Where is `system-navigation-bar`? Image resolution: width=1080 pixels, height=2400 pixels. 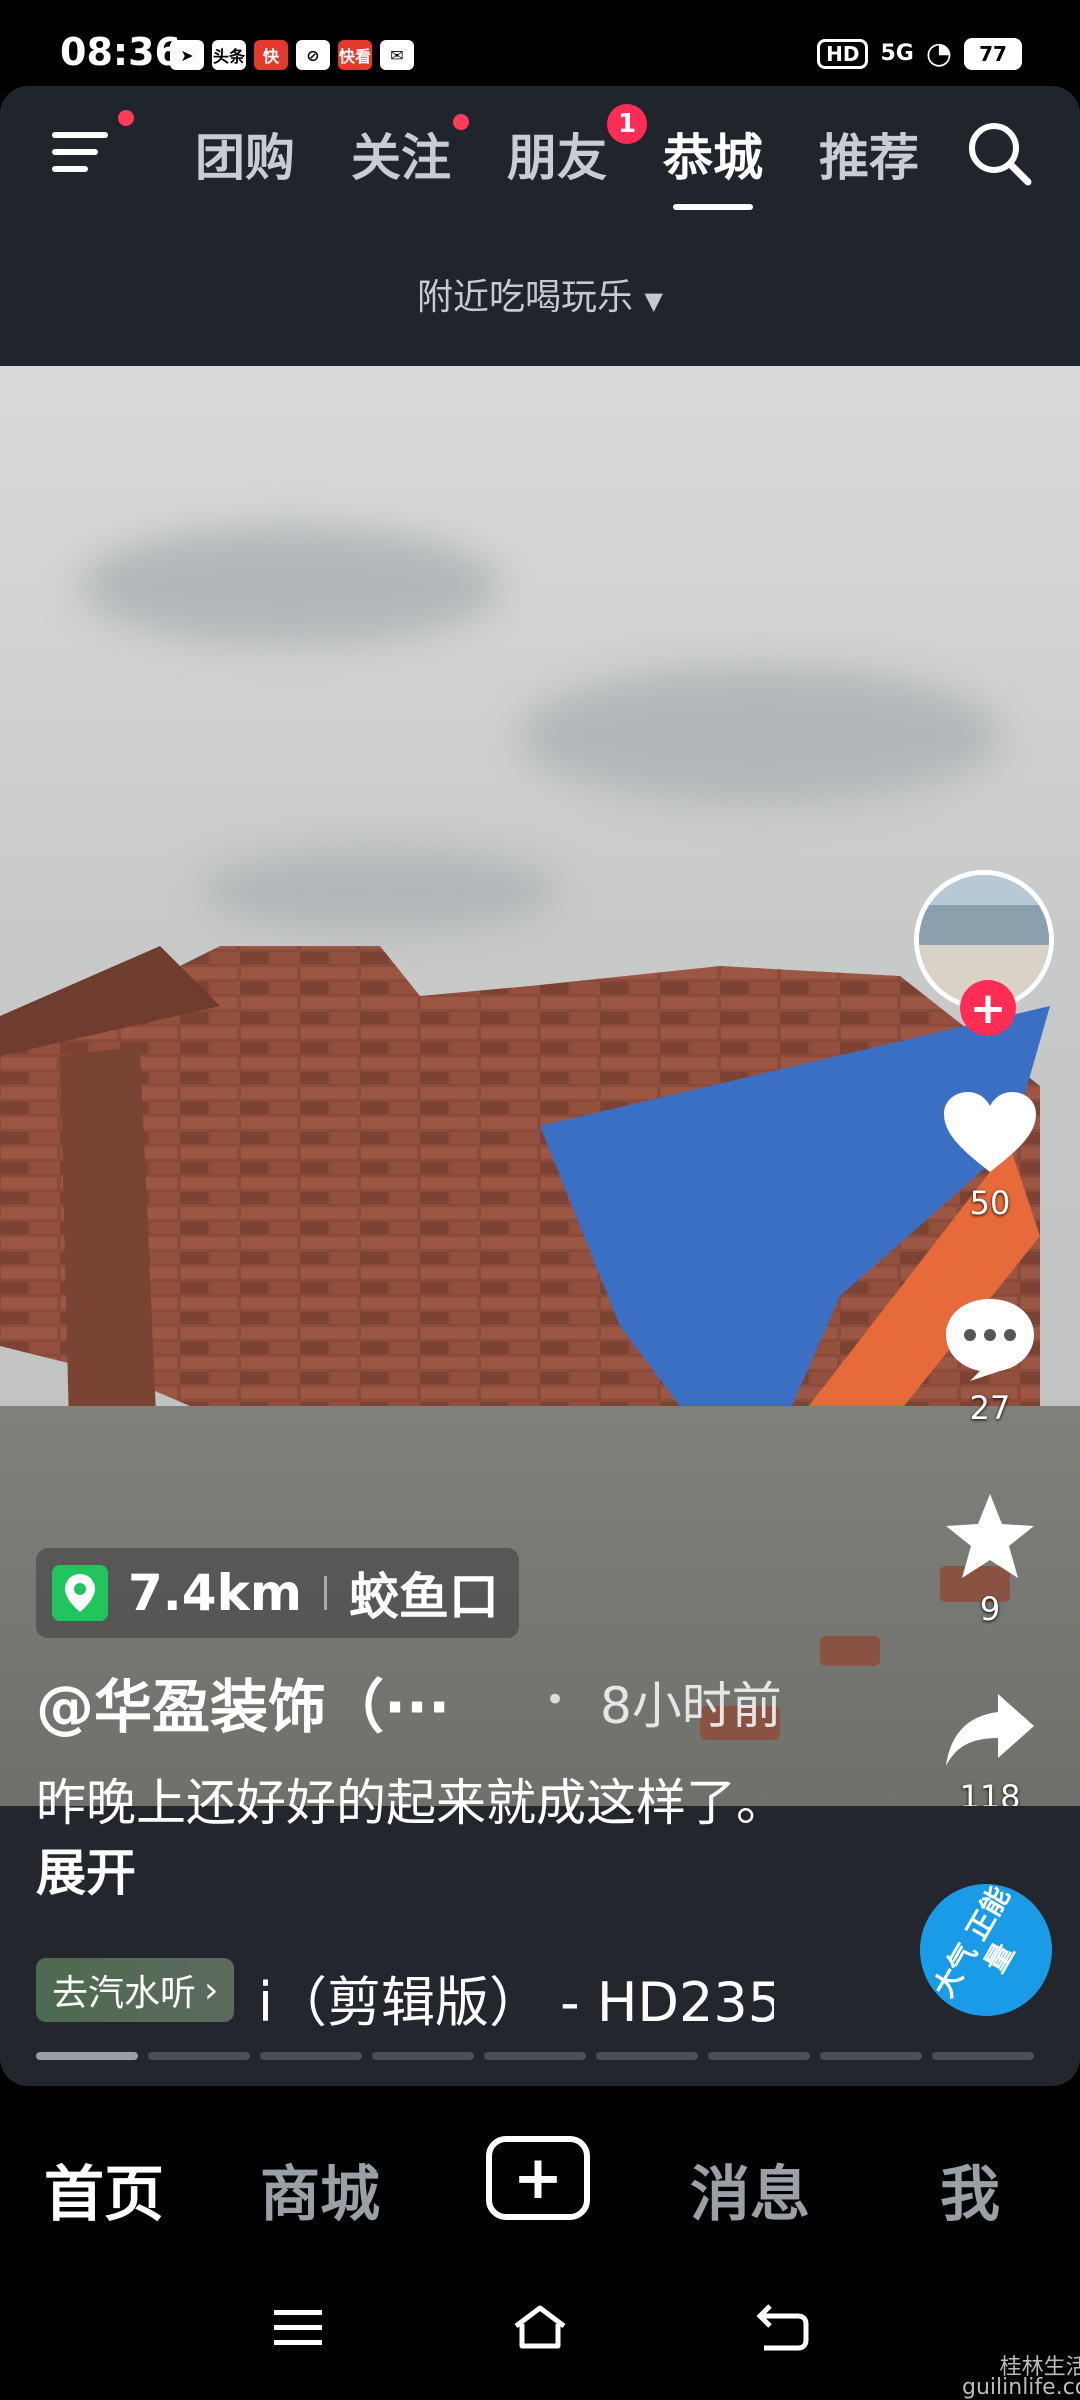
system-navigation-bar is located at coordinates (540, 2337).